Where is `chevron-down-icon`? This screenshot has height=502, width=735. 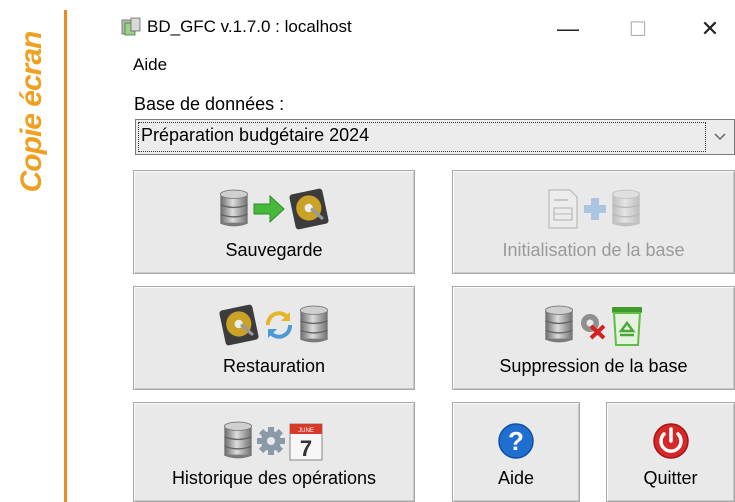
chevron-down-icon is located at coordinates (720, 137).